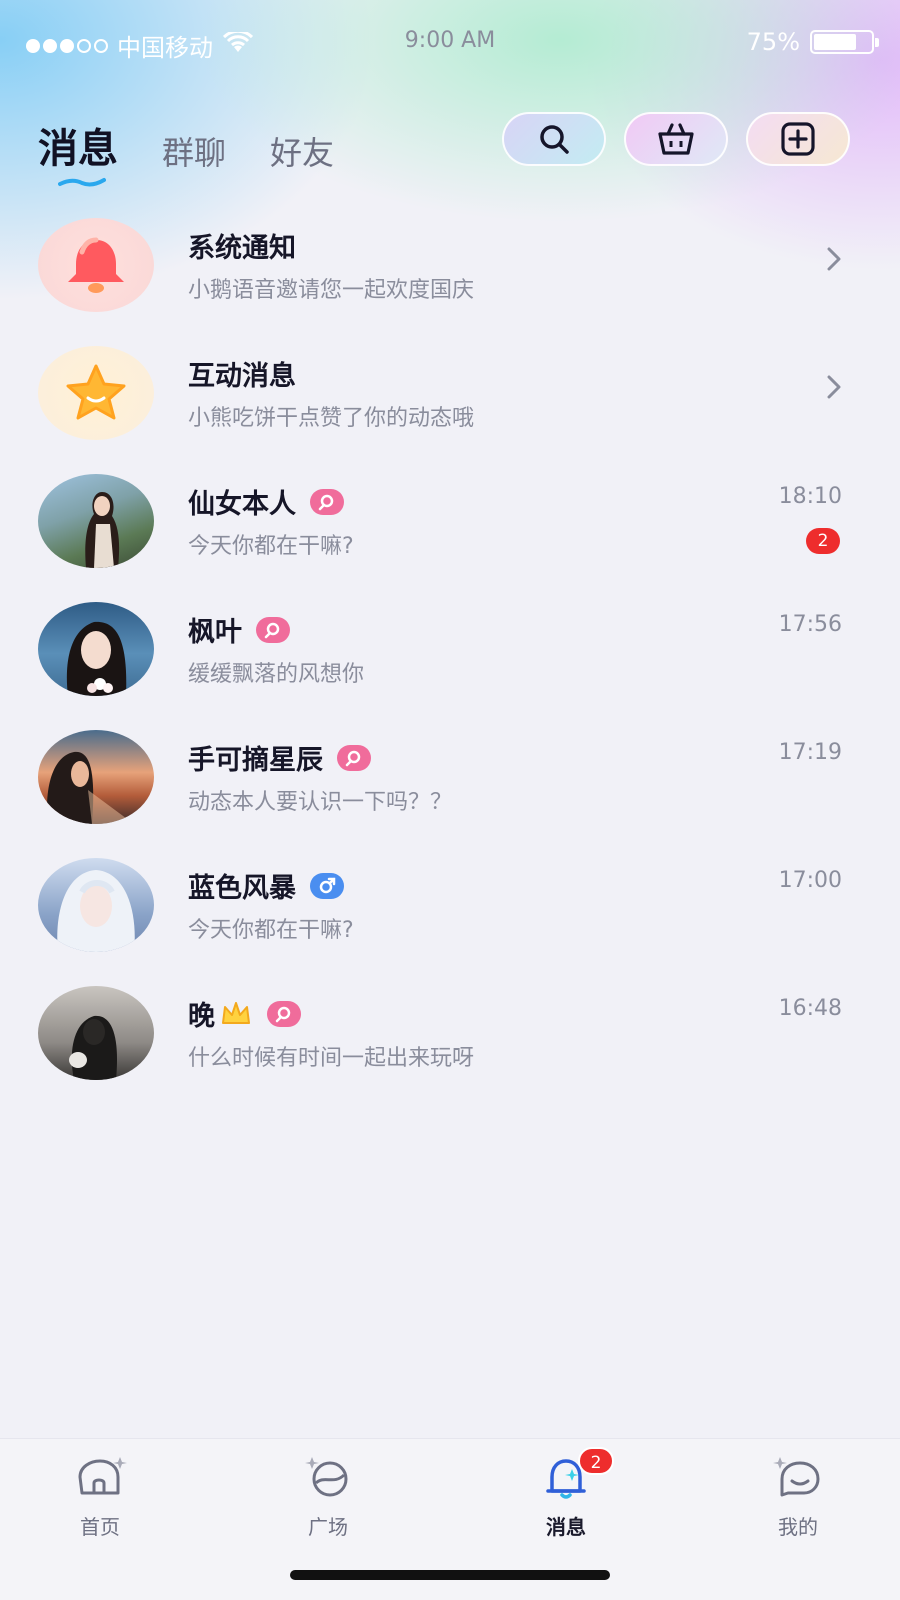 The width and height of the screenshot is (900, 1600). What do you see at coordinates (242, 248) in the screenshot?
I see `conversation-name: 系统通知` at bounding box center [242, 248].